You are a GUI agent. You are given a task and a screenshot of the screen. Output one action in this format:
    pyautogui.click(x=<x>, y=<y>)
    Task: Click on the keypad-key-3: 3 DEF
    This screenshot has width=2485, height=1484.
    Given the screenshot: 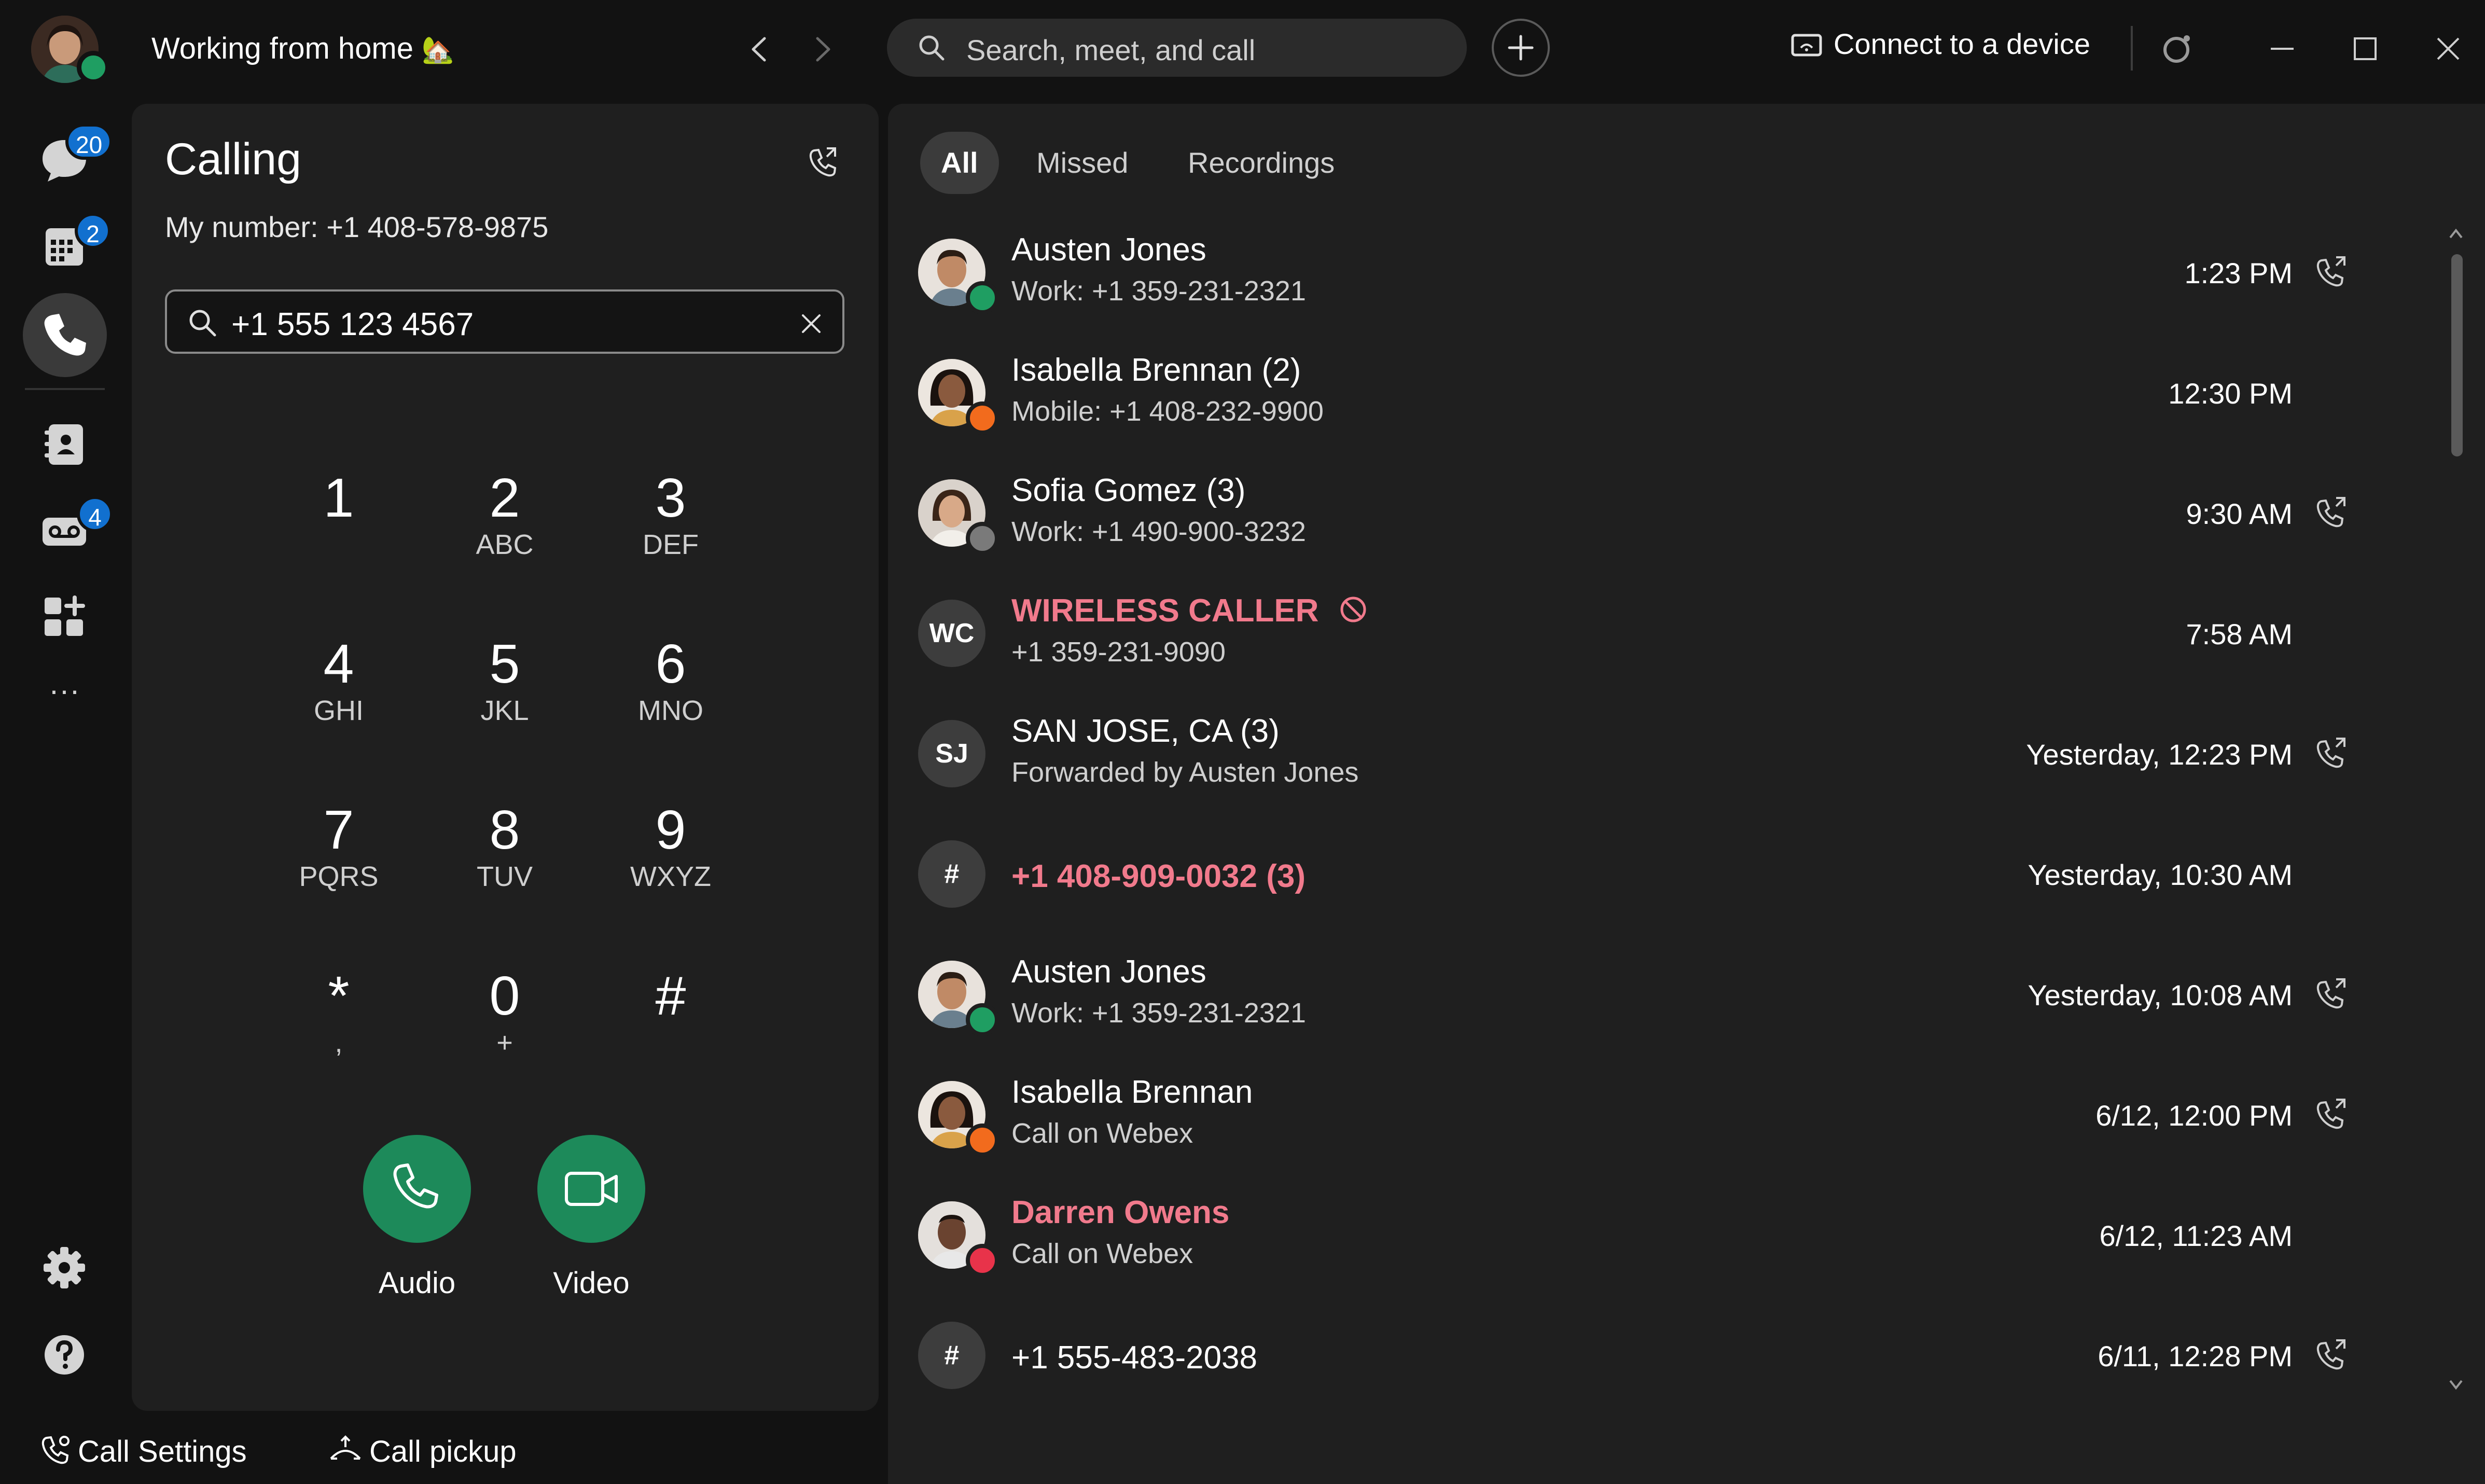 What is the action you would take?
    pyautogui.click(x=670, y=529)
    